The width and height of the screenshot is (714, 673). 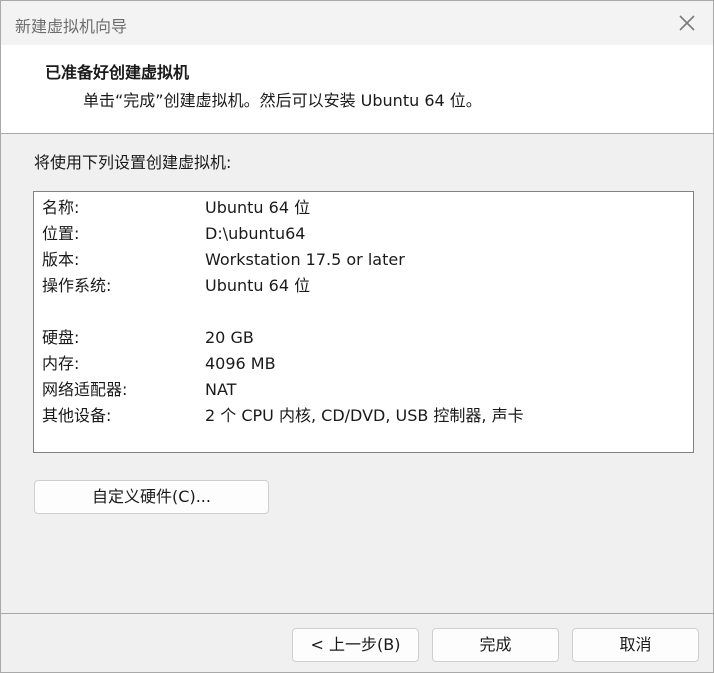 What do you see at coordinates (61, 207) in the screenshot?
I see `setting-label: 名称:` at bounding box center [61, 207].